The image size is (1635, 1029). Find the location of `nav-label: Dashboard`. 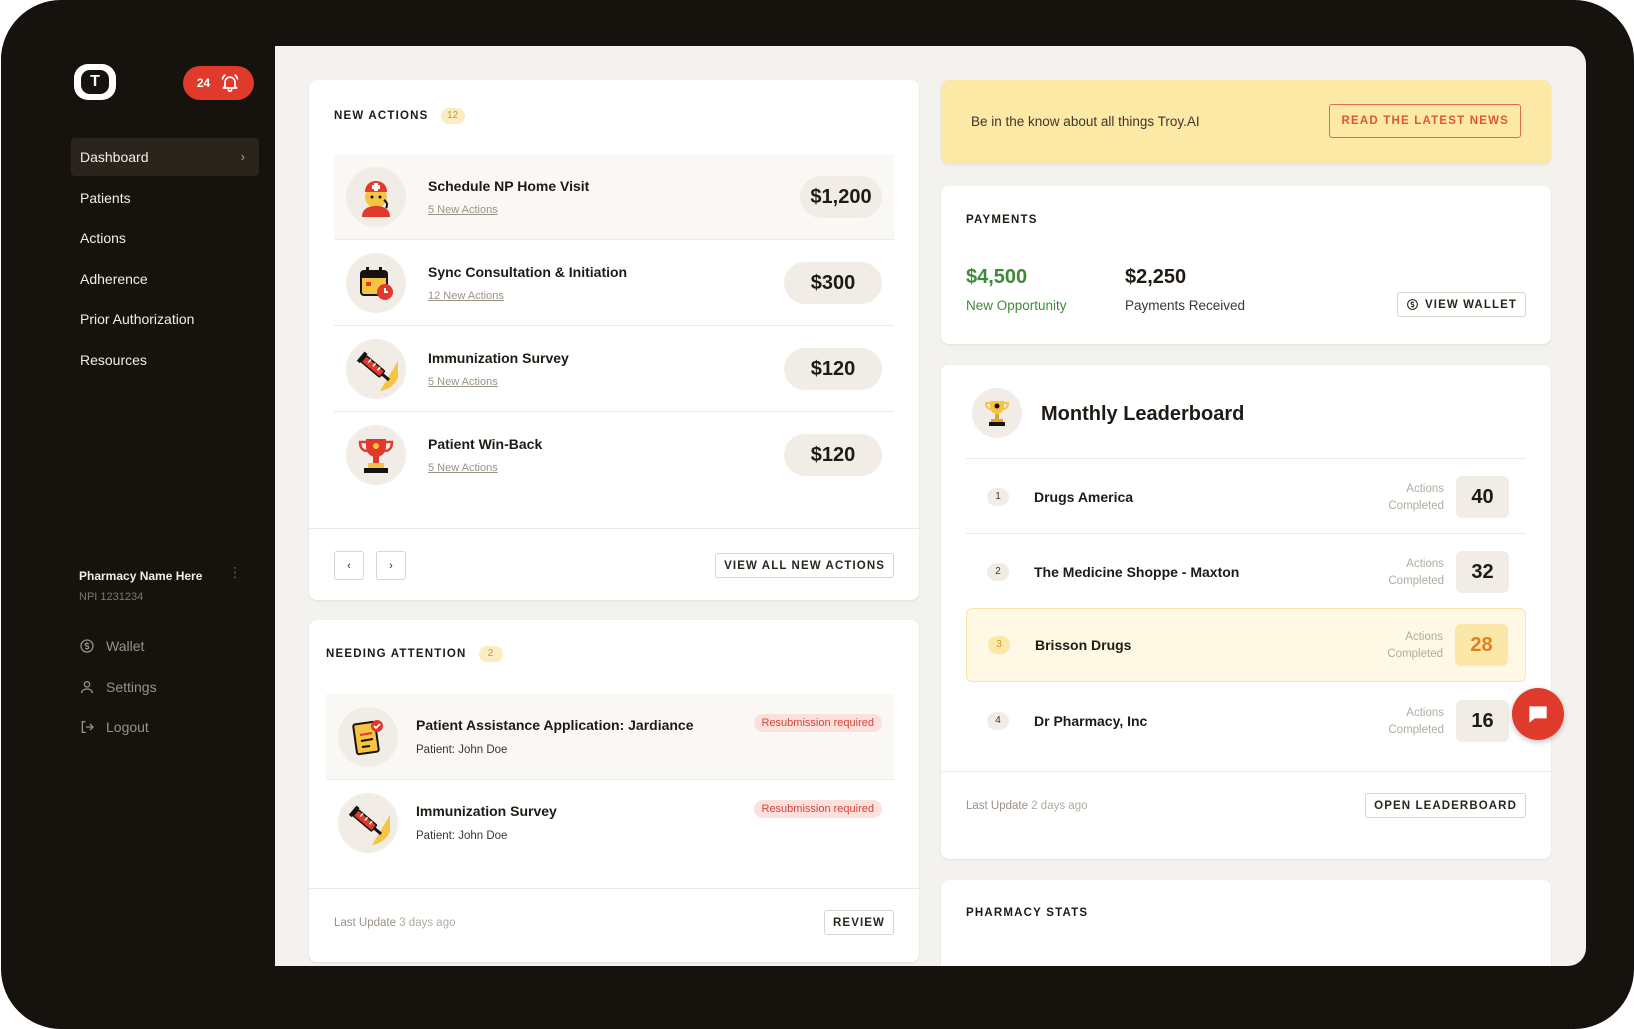

nav-label: Dashboard is located at coordinates (114, 157).